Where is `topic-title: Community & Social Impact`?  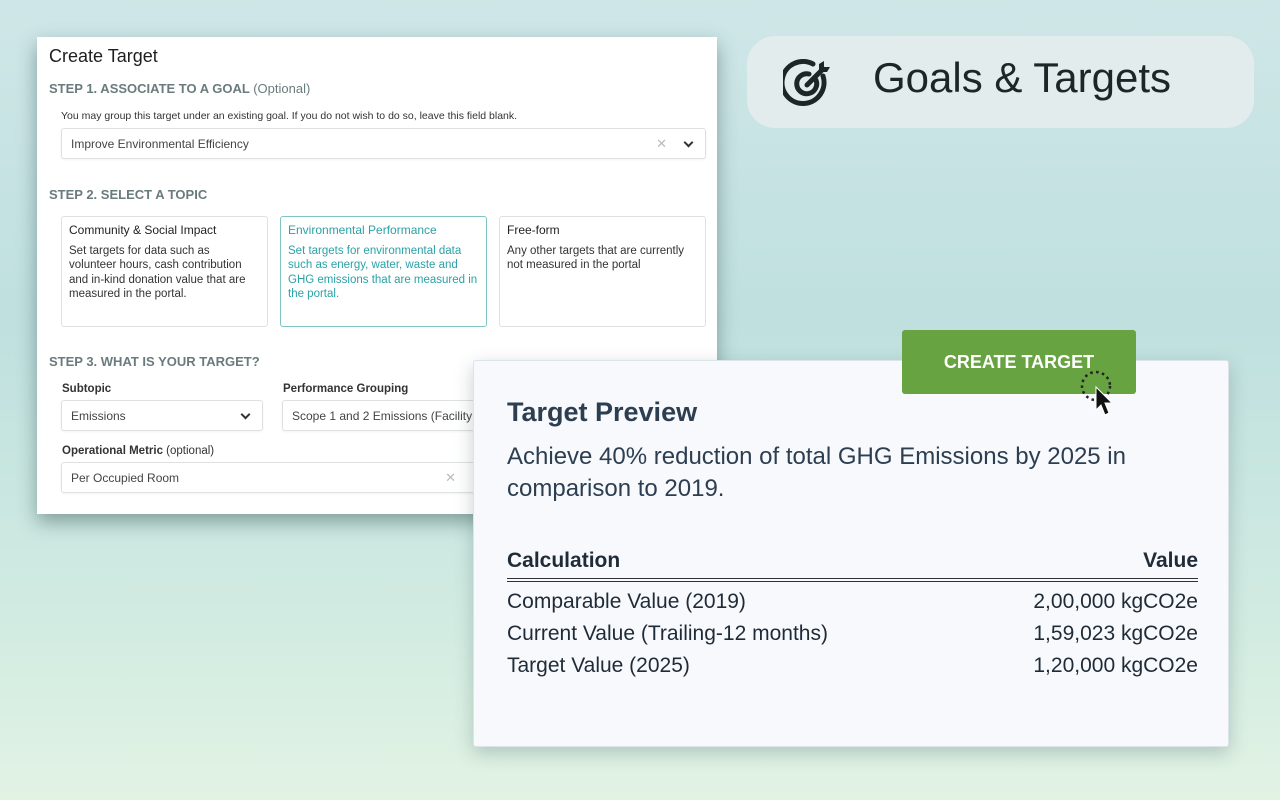 topic-title: Community & Social Impact is located at coordinates (143, 230).